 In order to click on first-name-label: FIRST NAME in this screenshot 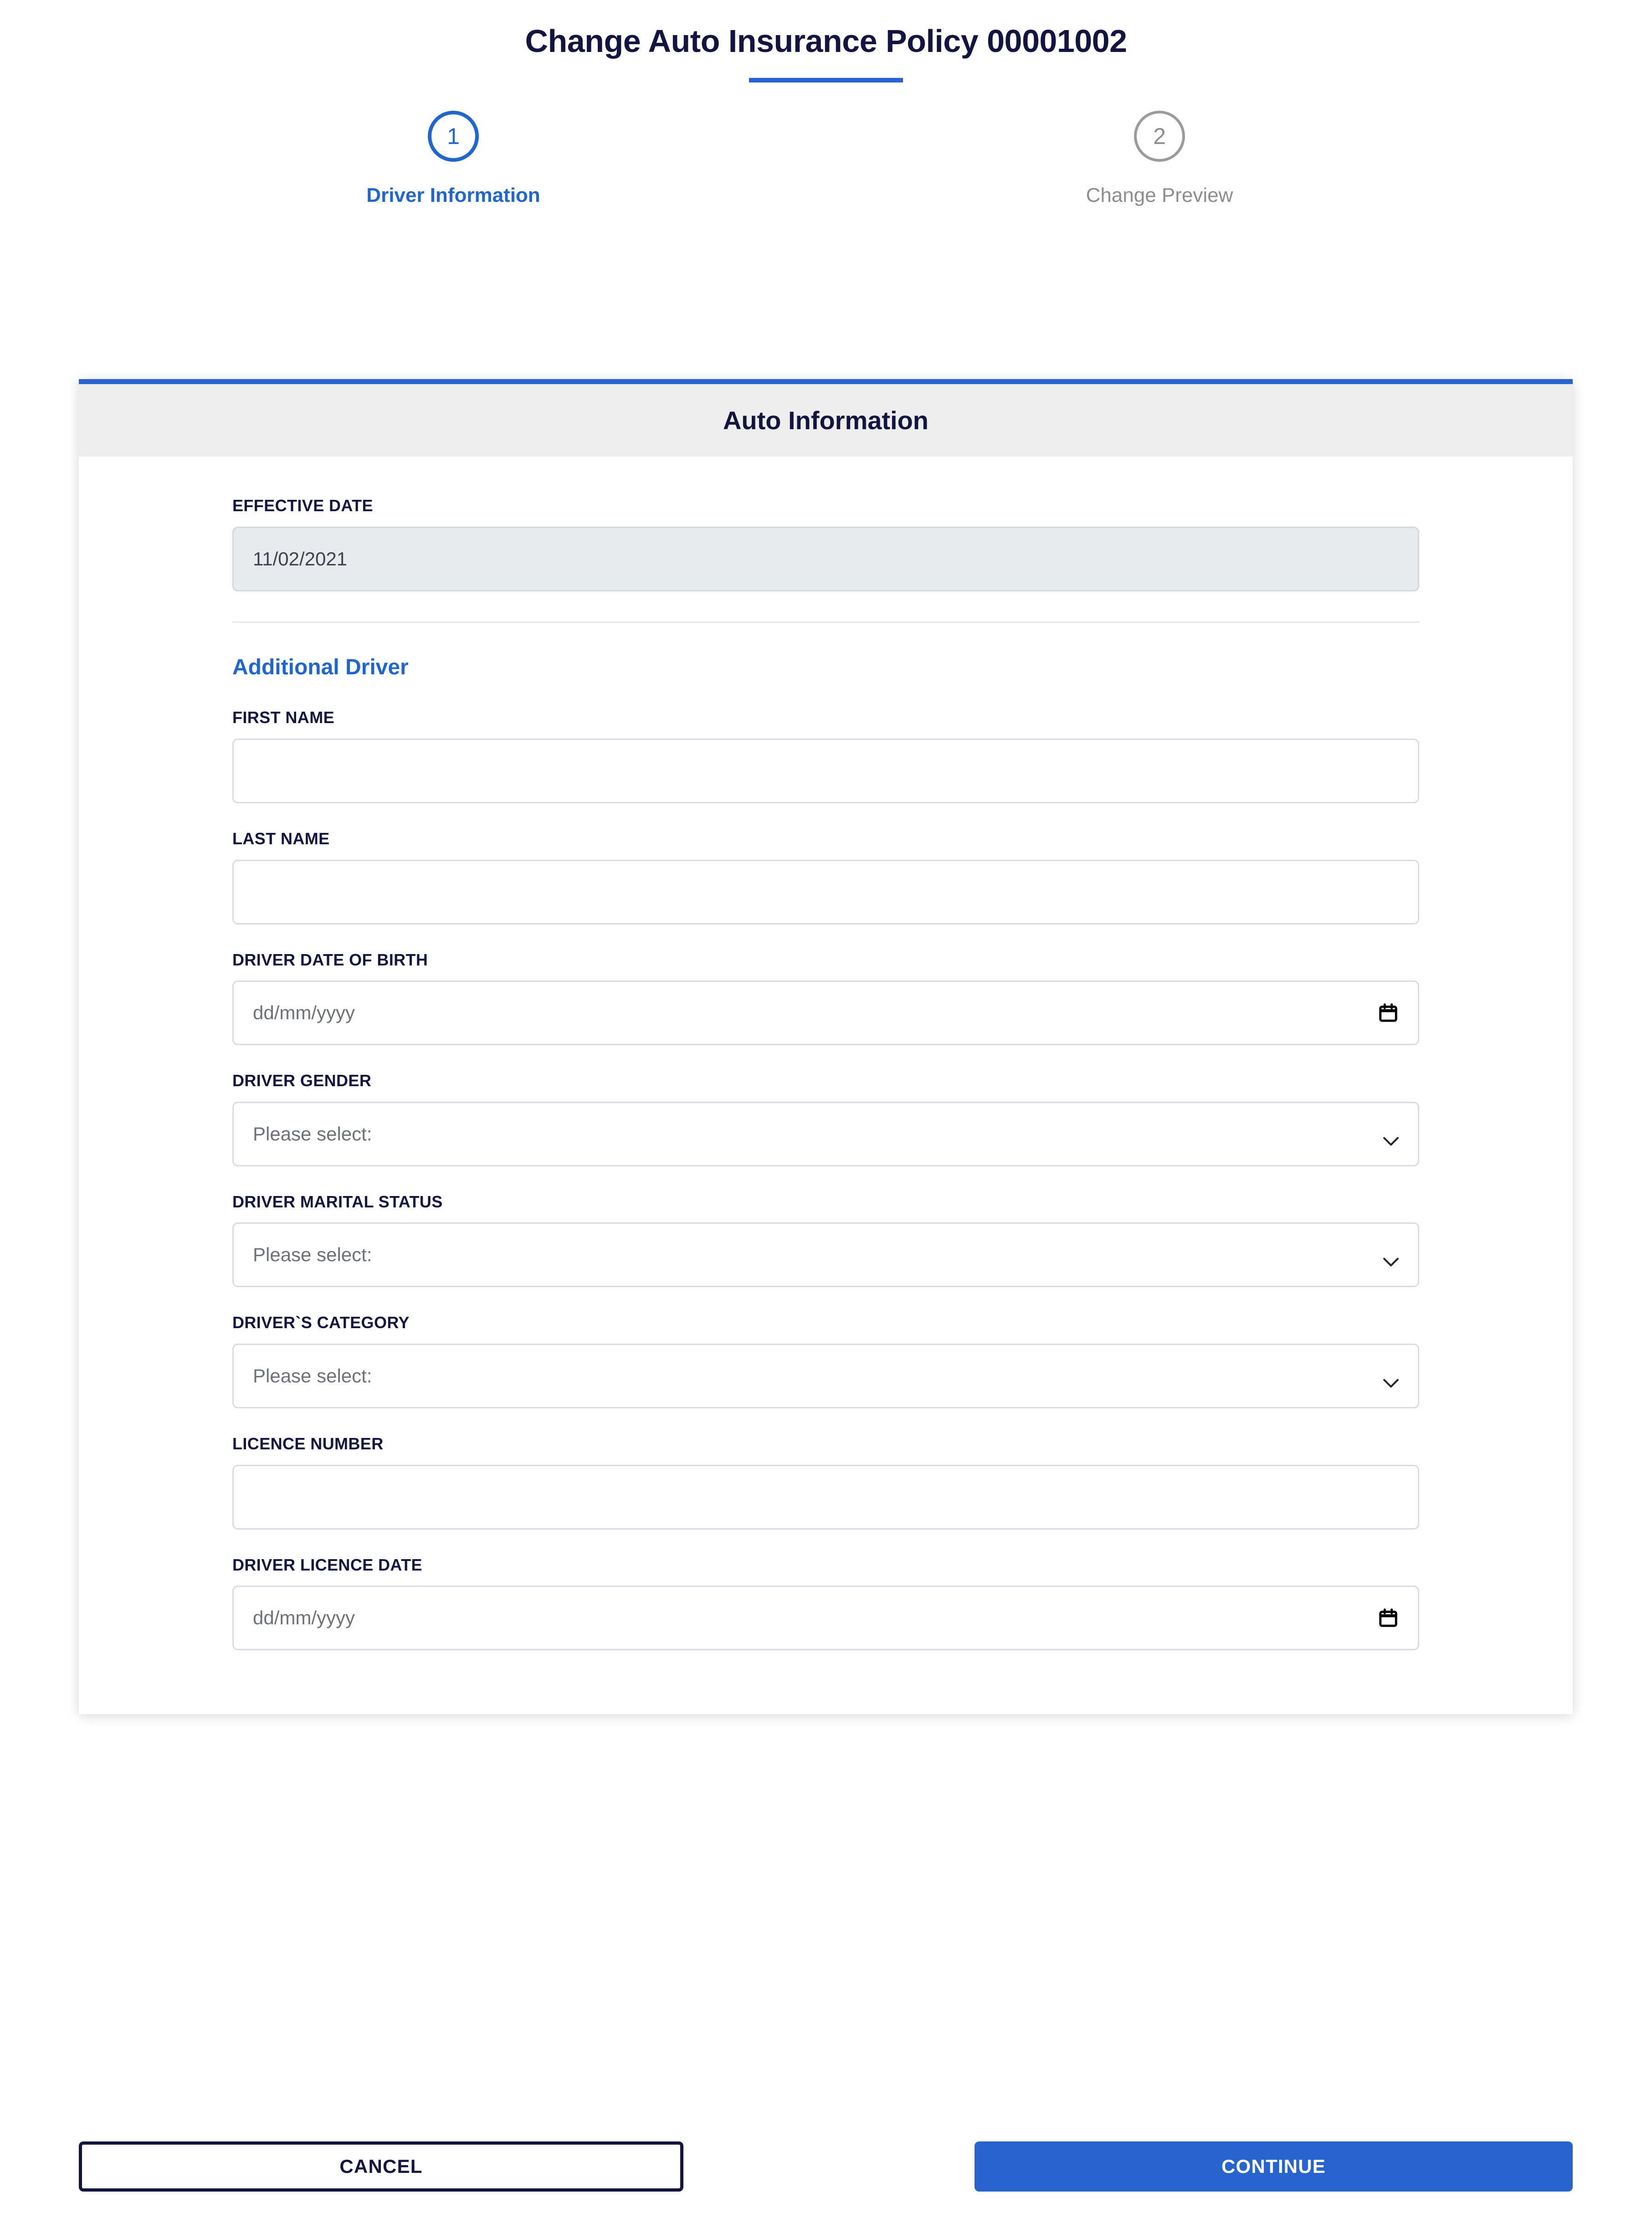, I will do `click(283, 718)`.